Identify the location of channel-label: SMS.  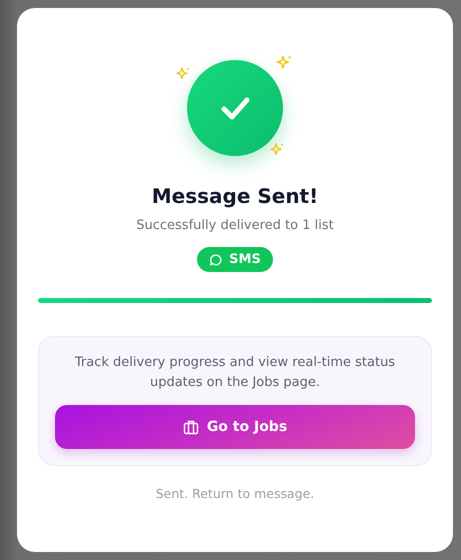
(245, 259).